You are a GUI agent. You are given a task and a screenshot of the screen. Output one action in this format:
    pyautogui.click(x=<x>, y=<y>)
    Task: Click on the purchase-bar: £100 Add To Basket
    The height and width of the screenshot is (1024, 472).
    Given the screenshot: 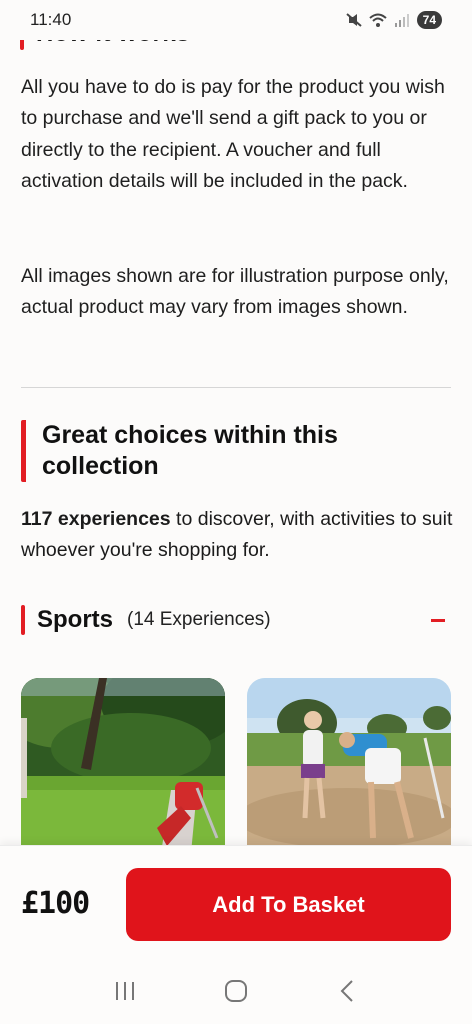 What is the action you would take?
    pyautogui.click(x=236, y=901)
    